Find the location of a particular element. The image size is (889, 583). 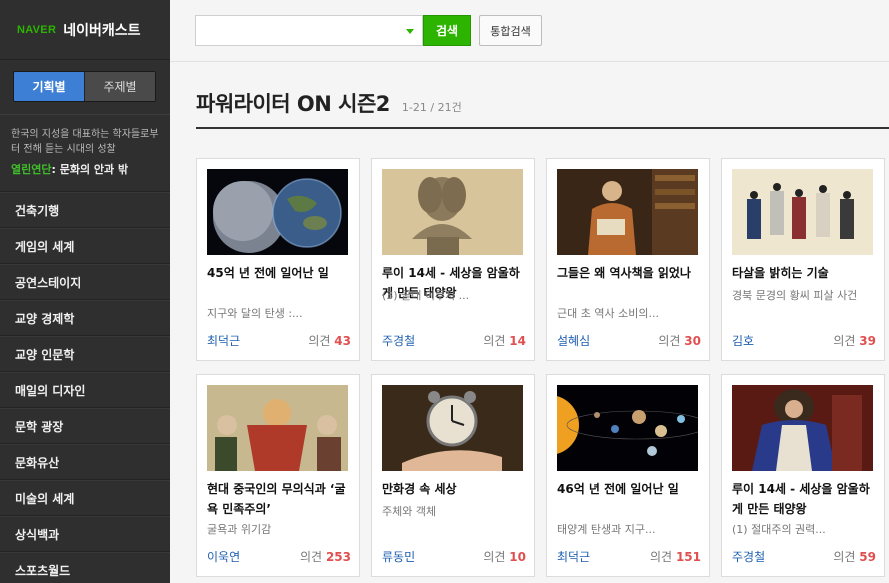

opinion-count: 151 is located at coordinates (688, 557).